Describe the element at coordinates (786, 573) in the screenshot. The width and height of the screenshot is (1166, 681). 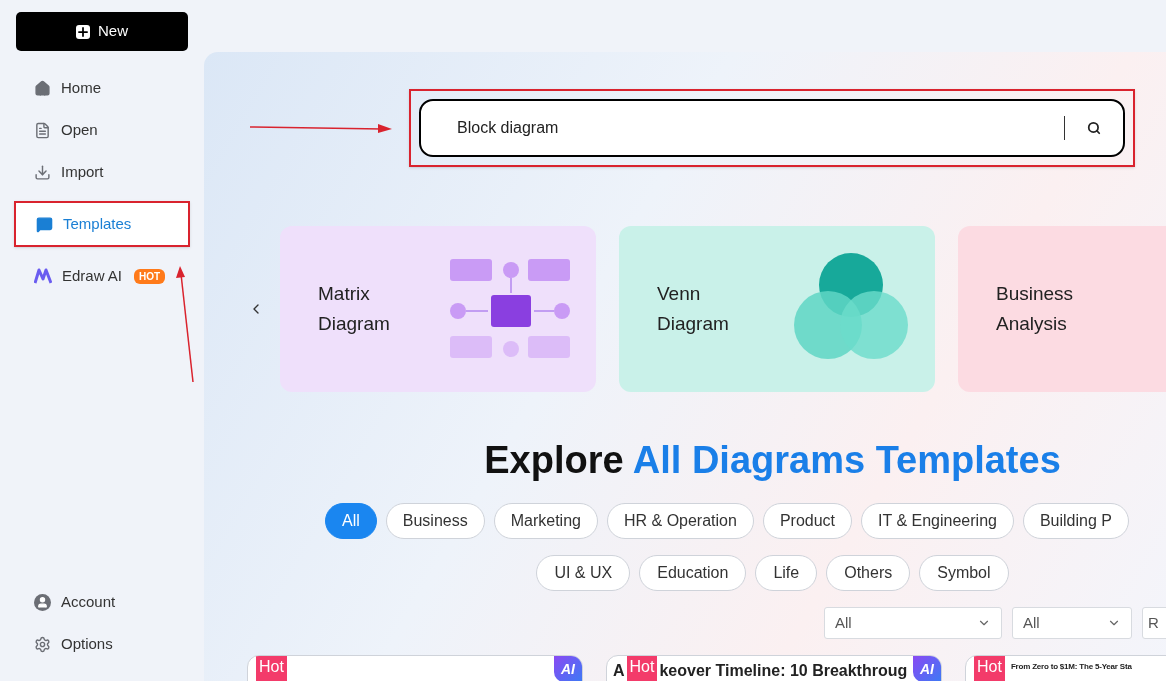
I see `category-tab: Life` at that location.